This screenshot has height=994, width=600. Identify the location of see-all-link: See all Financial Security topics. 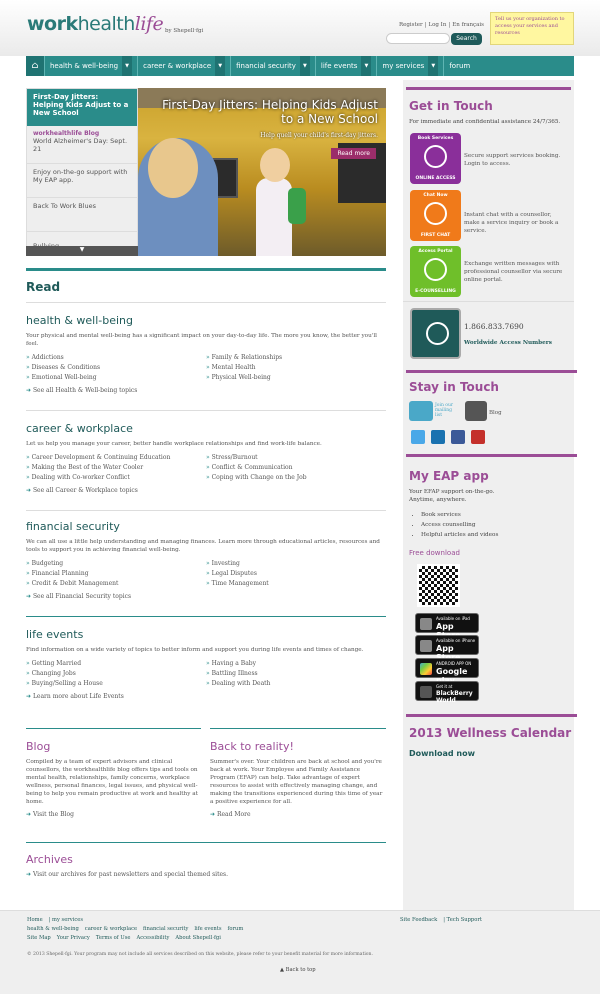
(206, 597).